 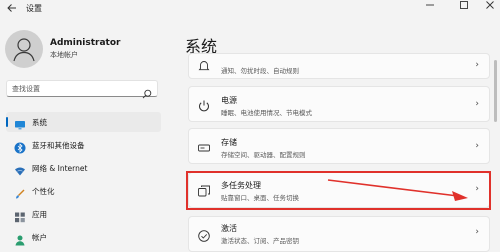 I want to click on card-title: 存储, so click(x=229, y=142).